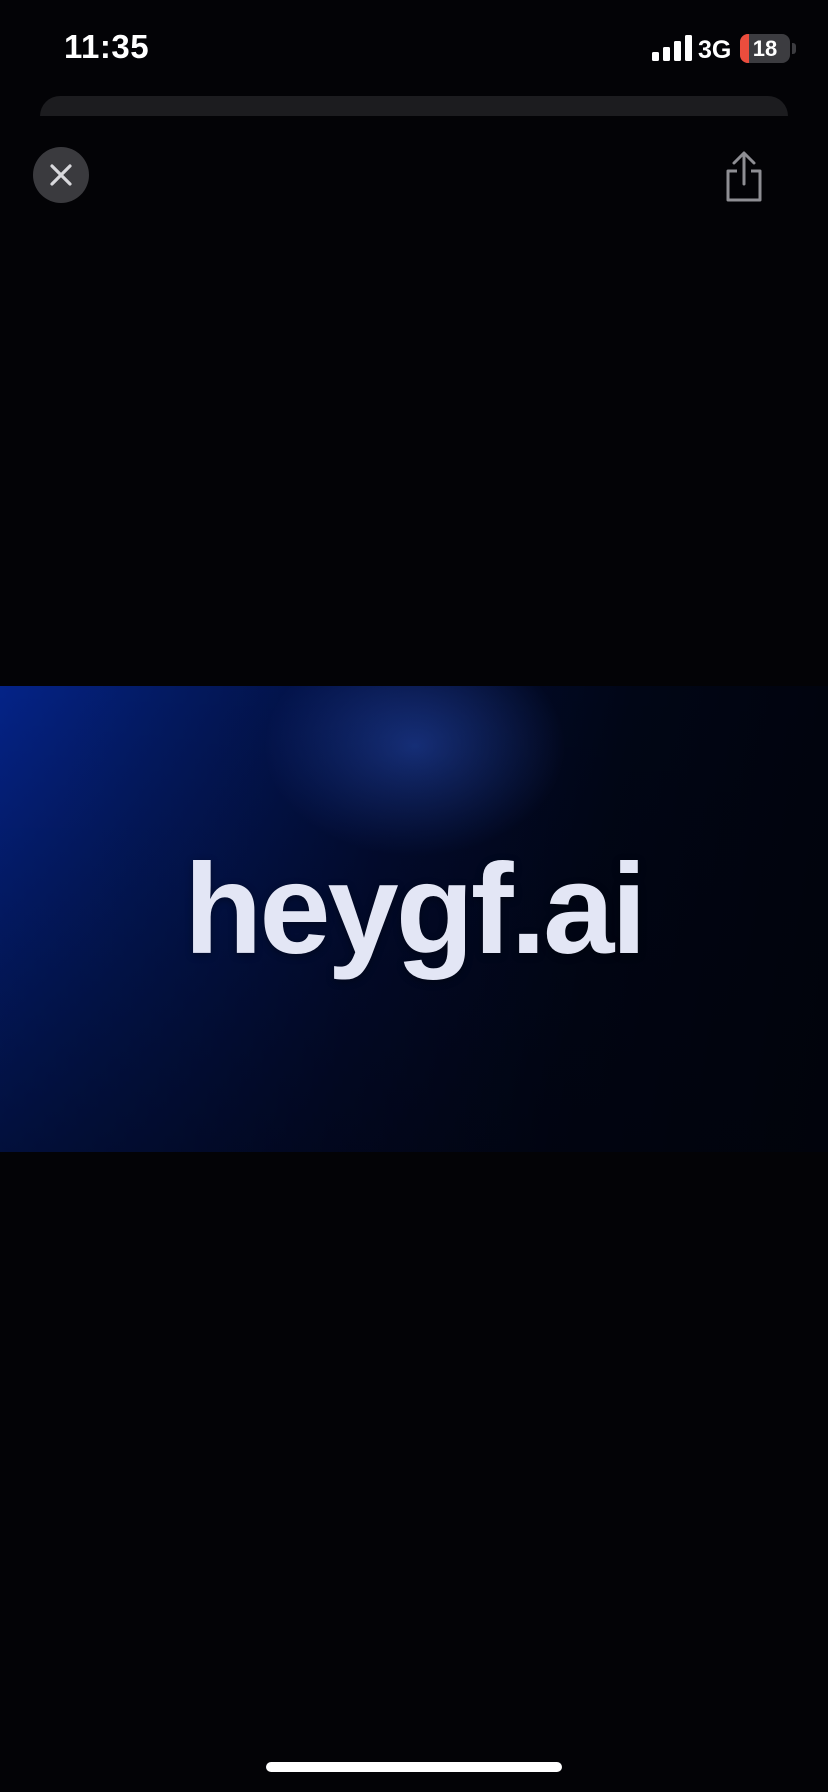 Image resolution: width=828 pixels, height=1792 pixels. I want to click on battery-level-label: 18, so click(765, 48).